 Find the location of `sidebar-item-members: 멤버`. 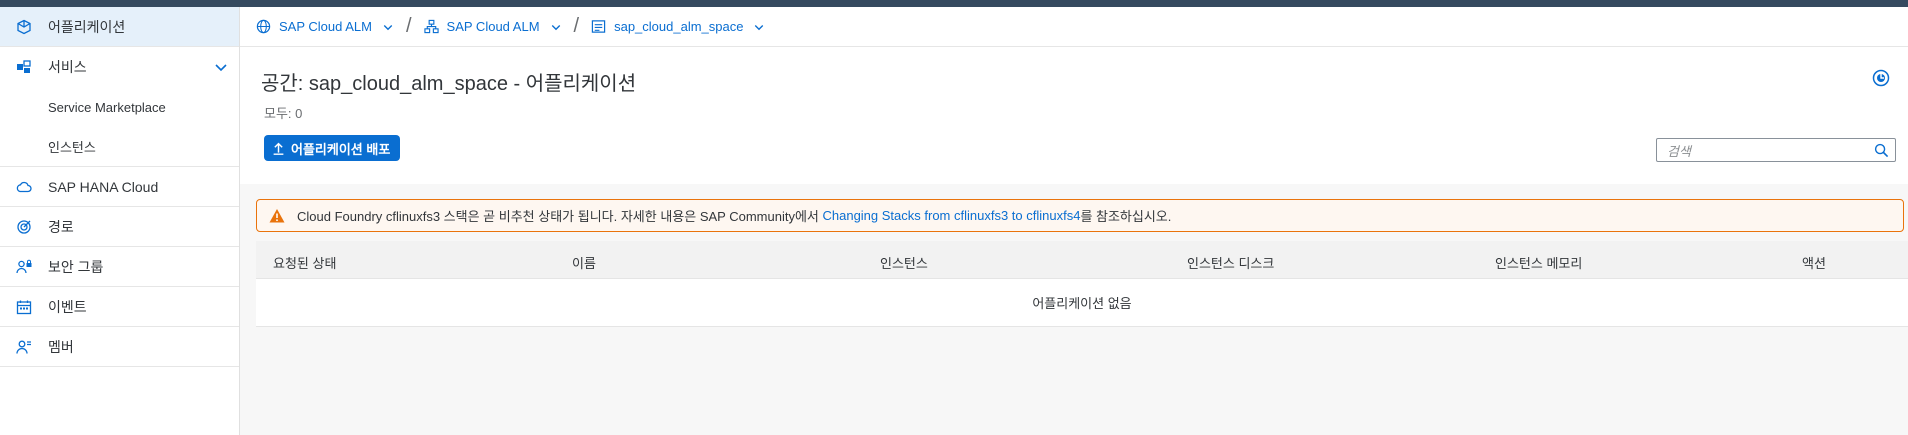

sidebar-item-members: 멤버 is located at coordinates (119, 347).